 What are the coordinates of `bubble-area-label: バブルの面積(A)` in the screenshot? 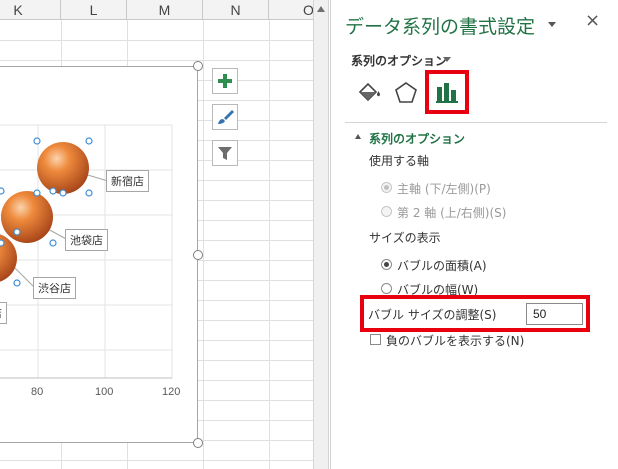 It's located at (442, 266).